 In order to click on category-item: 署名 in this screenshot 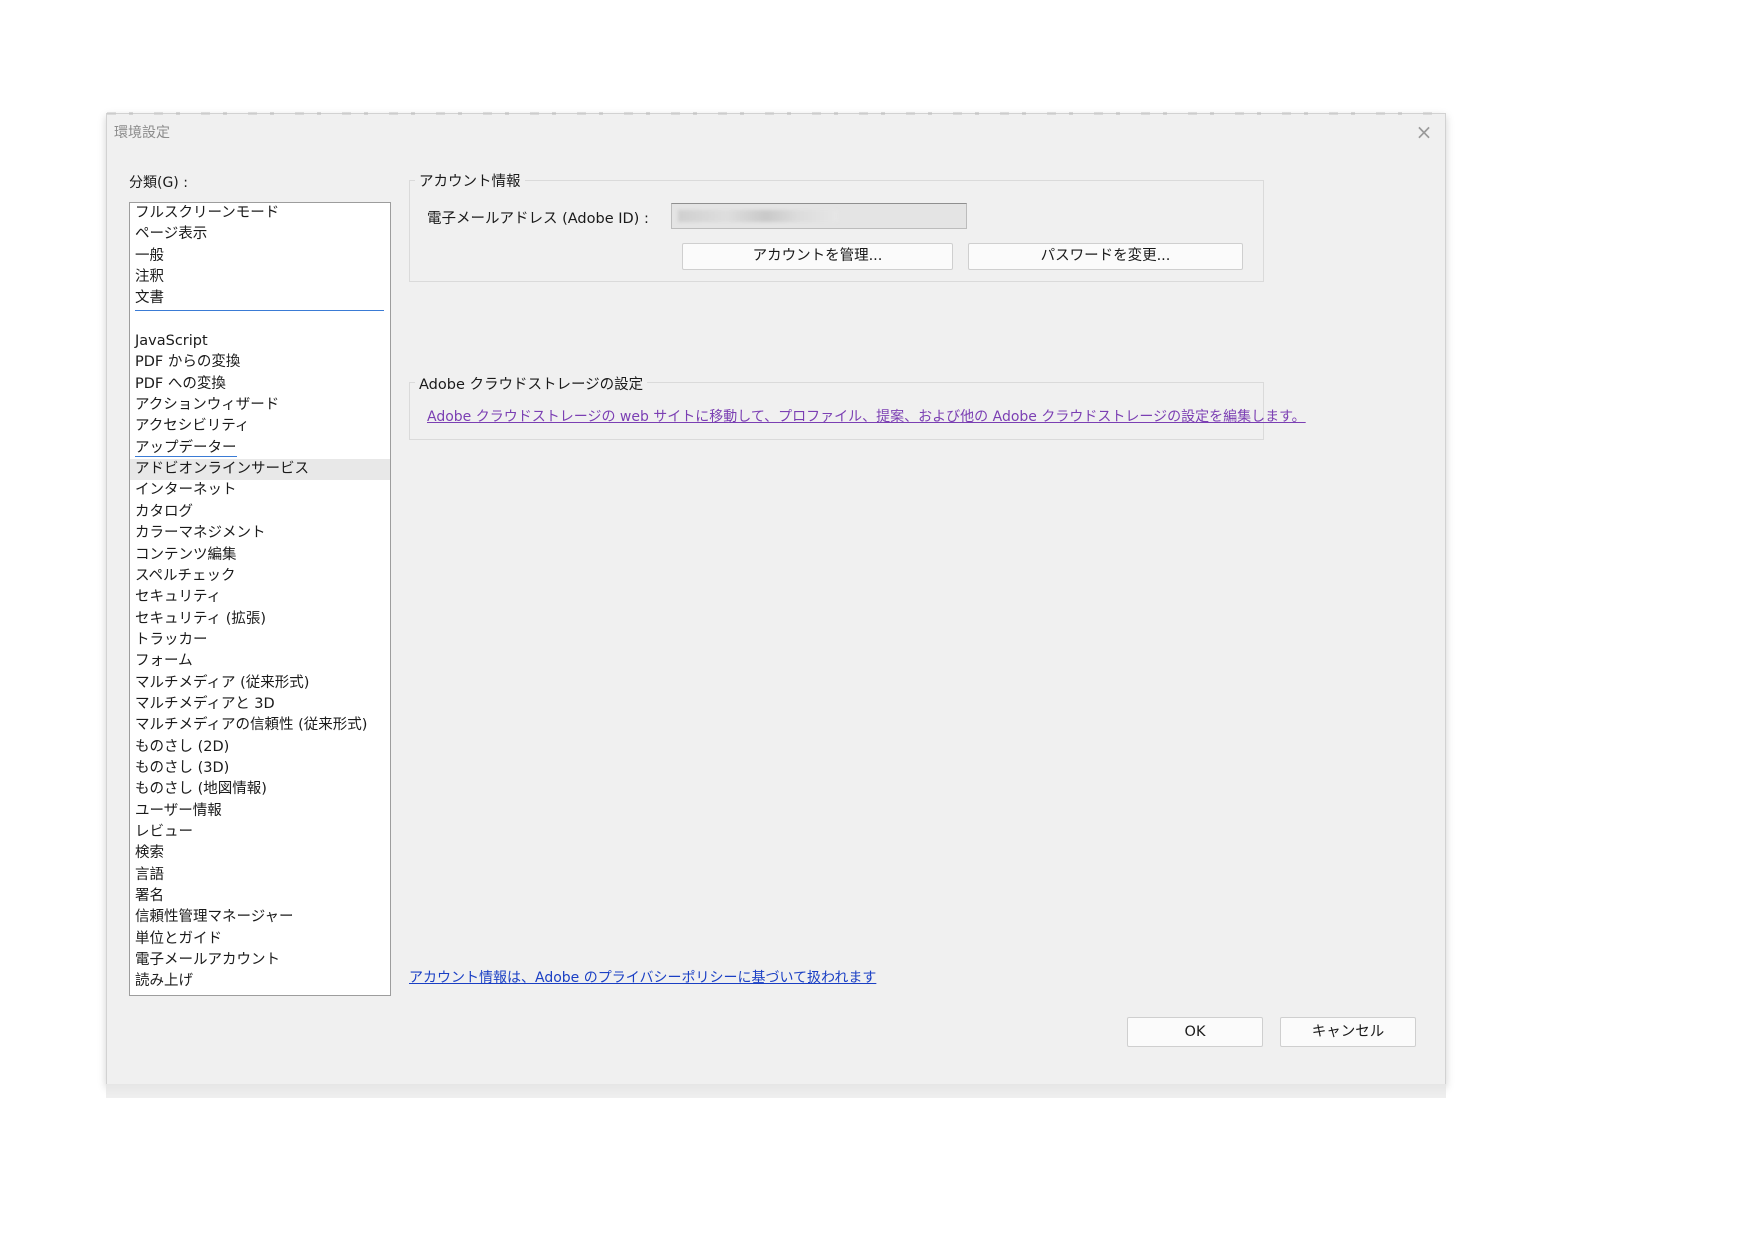, I will do `click(260, 896)`.